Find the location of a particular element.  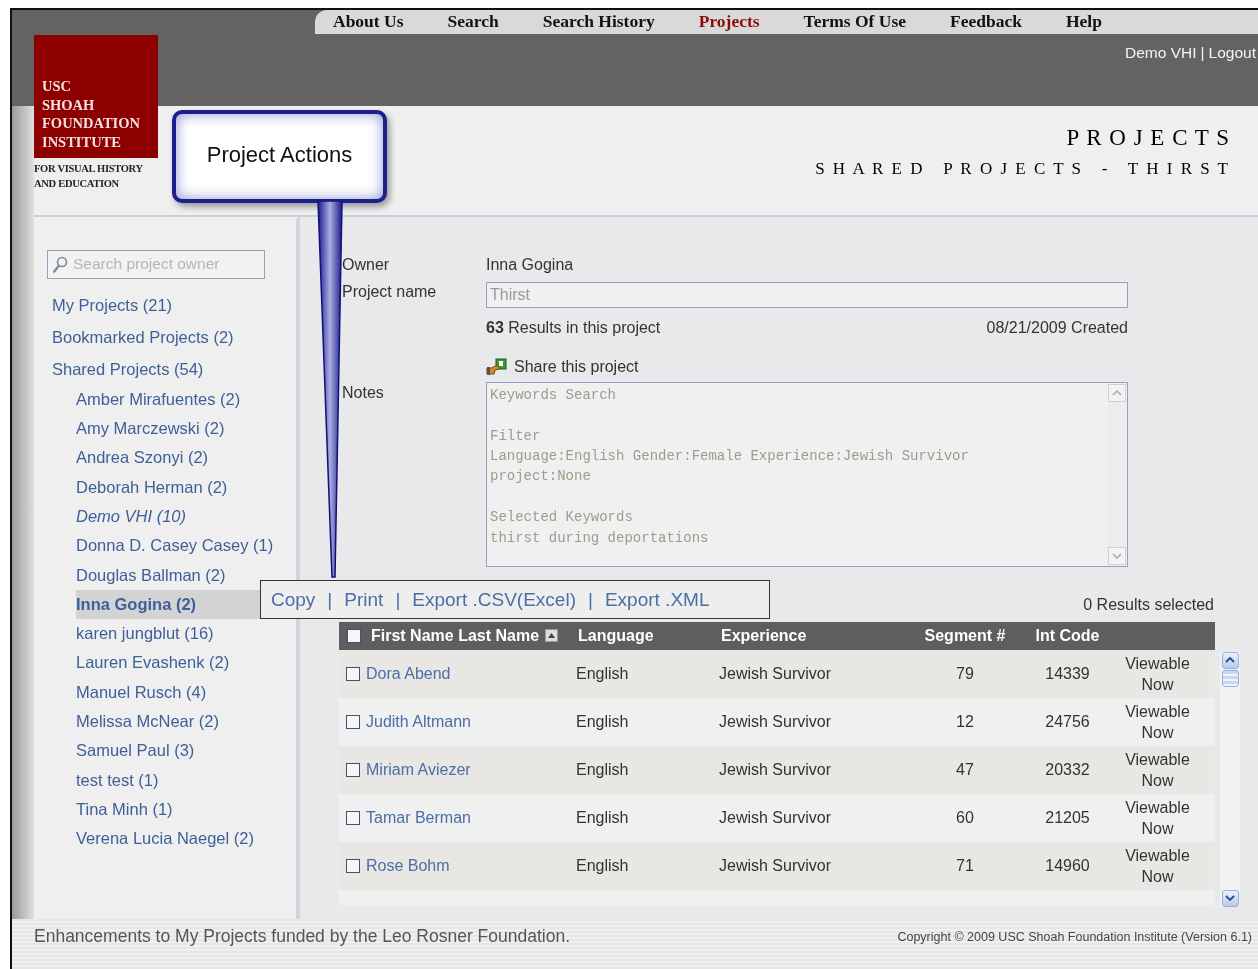

name-link: Miriam Aviezer is located at coordinates (418, 769).